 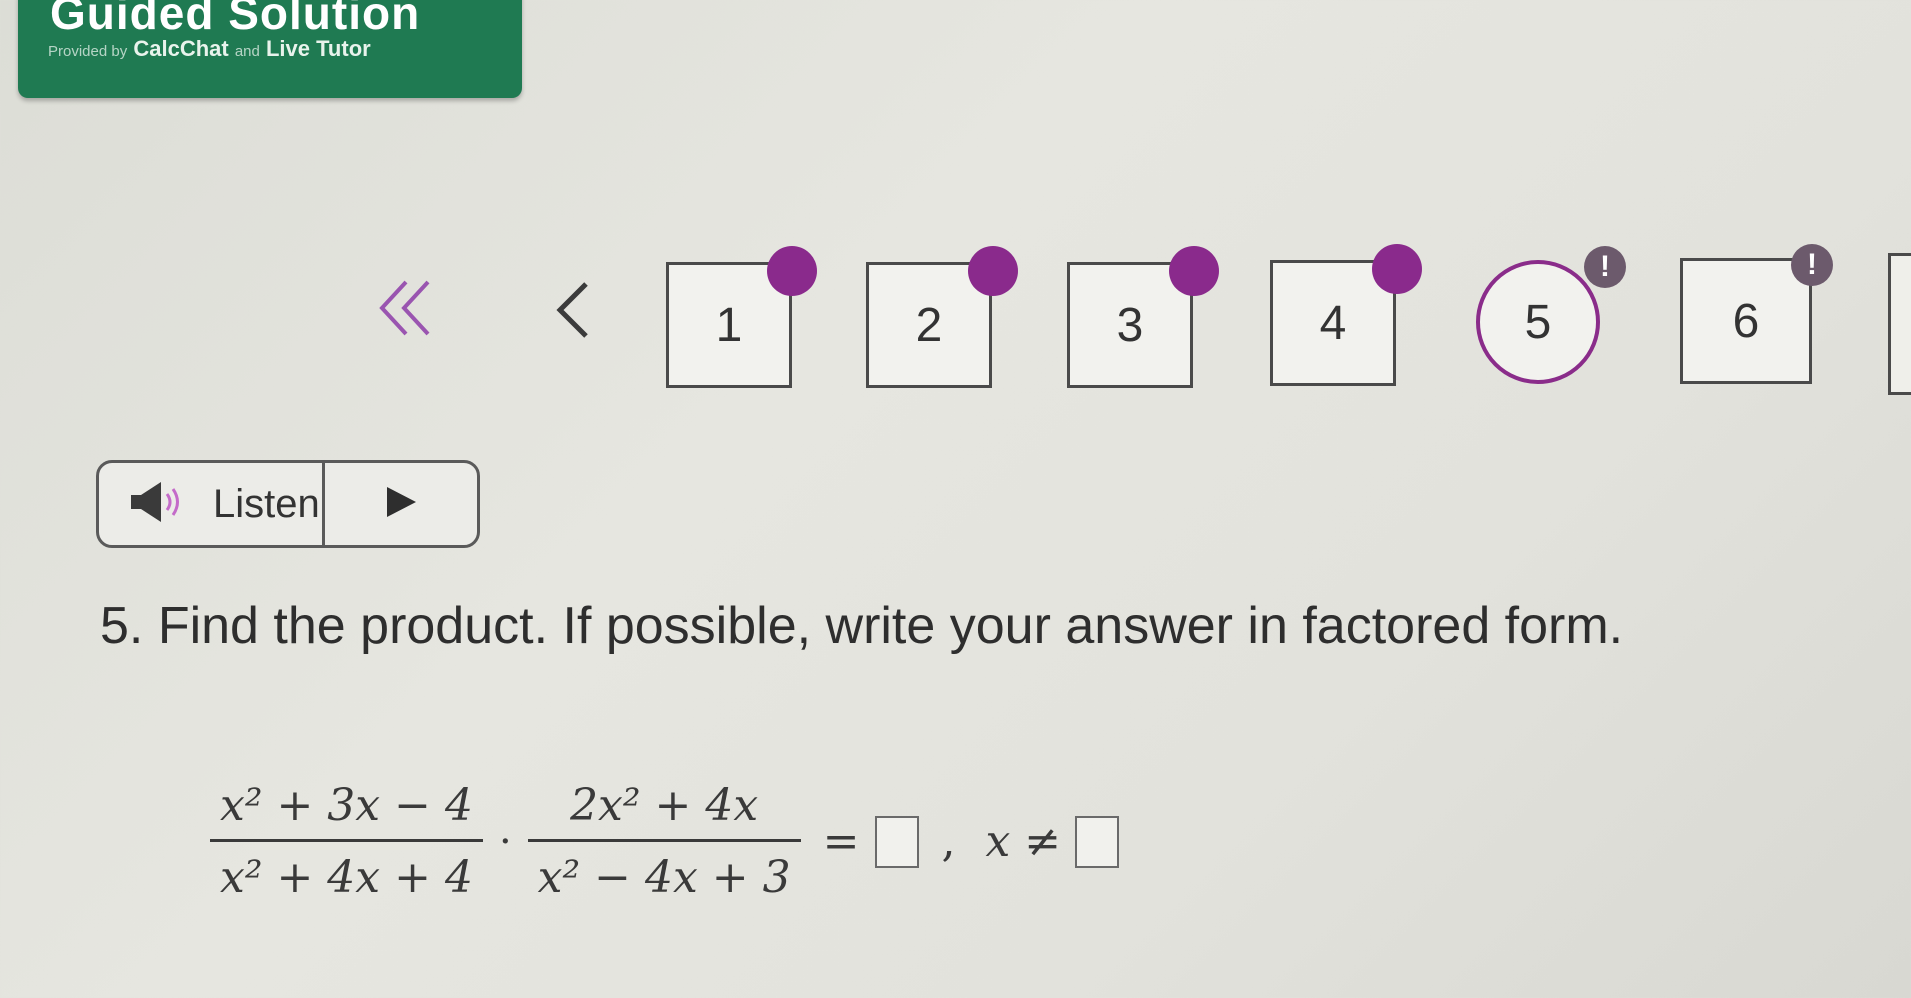 What do you see at coordinates (158, 504) in the screenshot?
I see `speaker-icon` at bounding box center [158, 504].